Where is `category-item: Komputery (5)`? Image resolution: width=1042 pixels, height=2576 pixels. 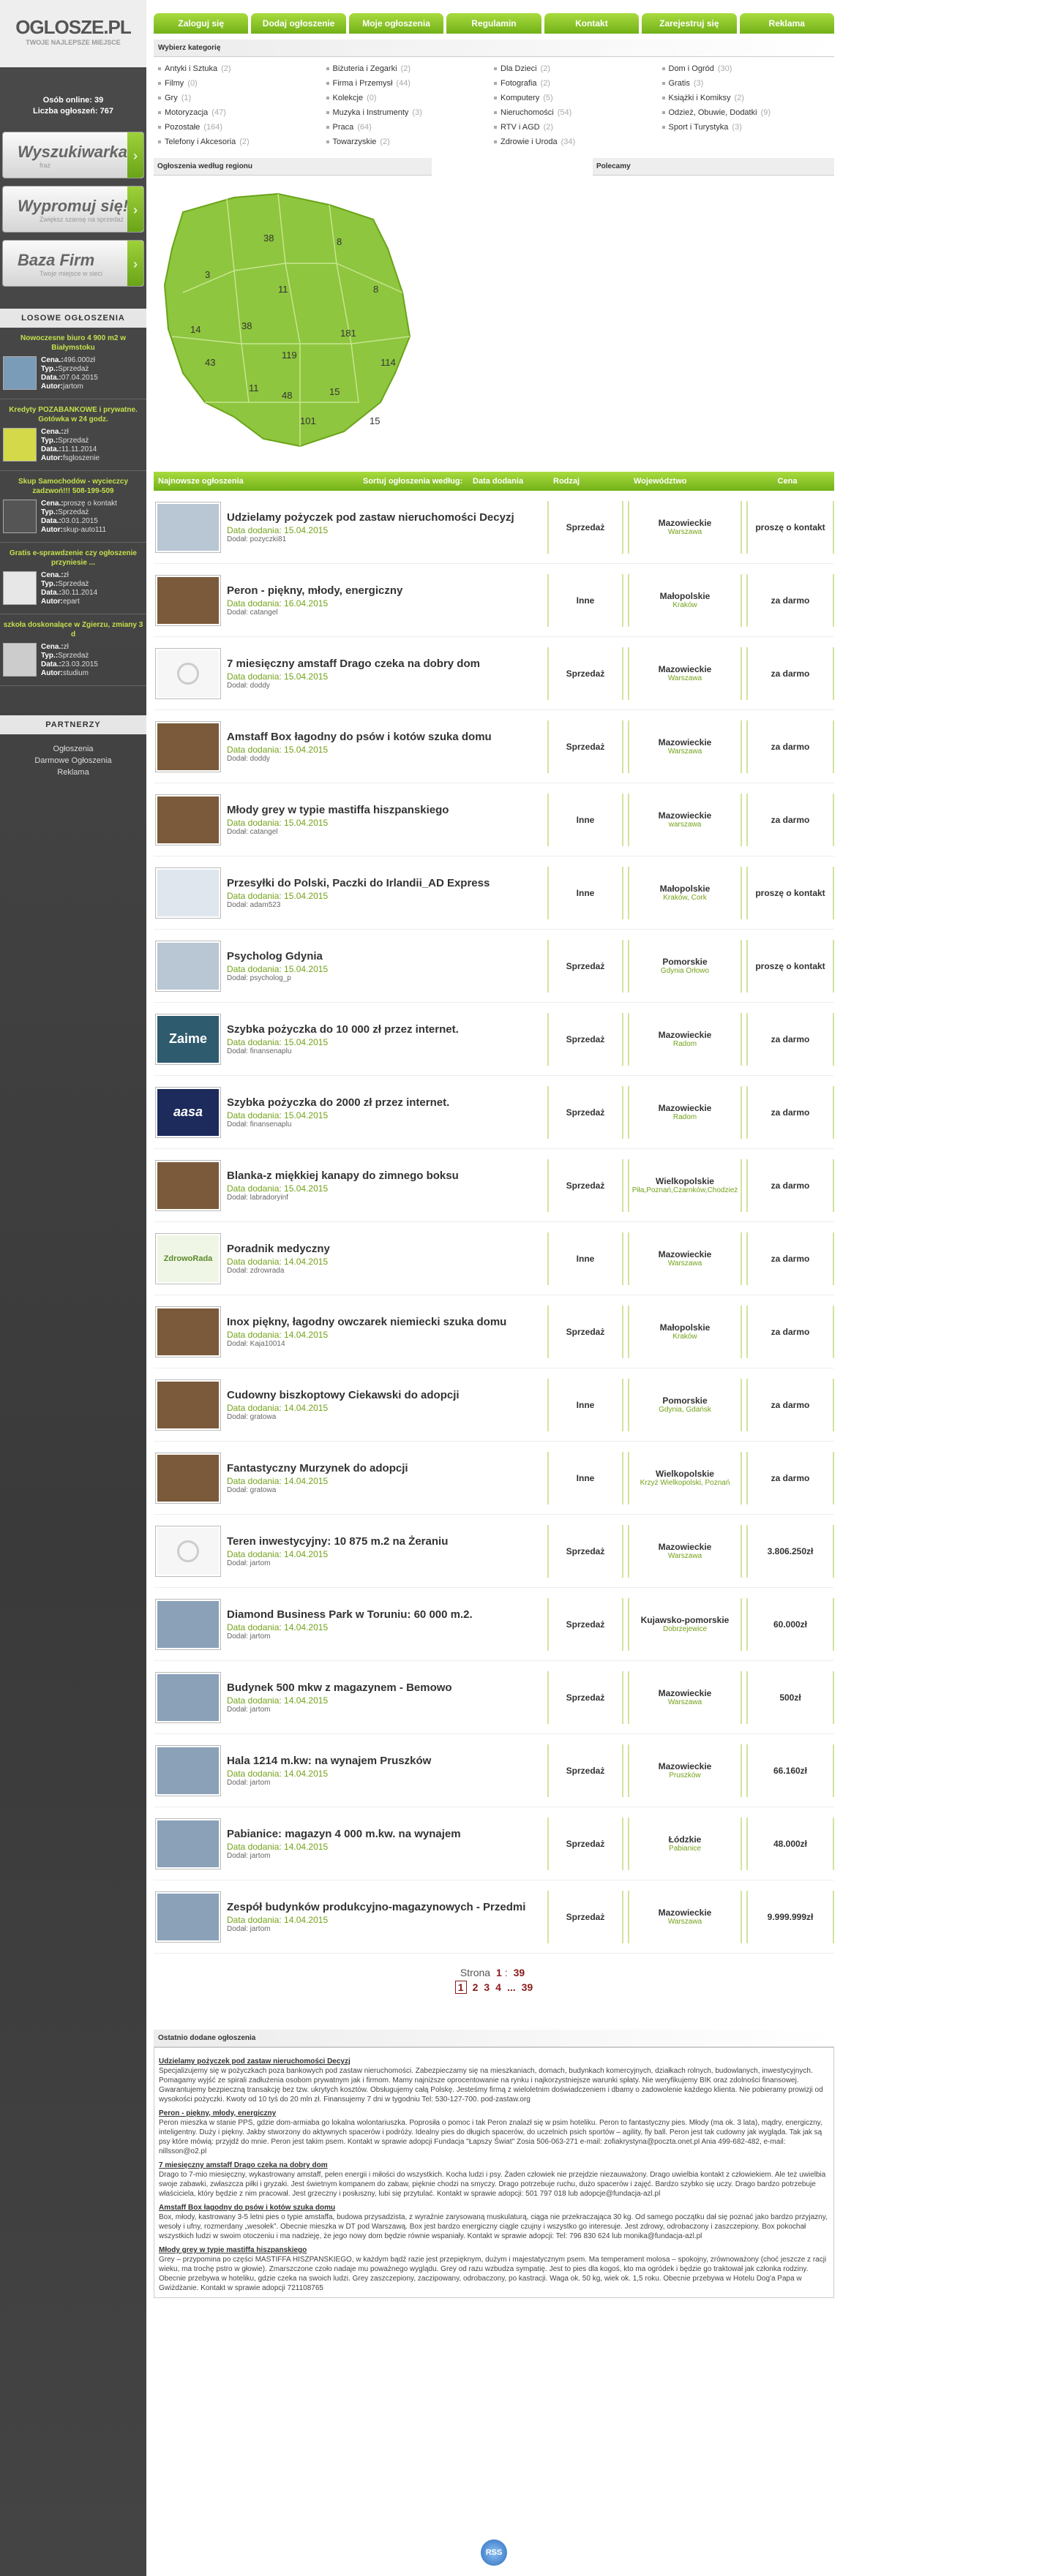 category-item: Komputery (5) is located at coordinates (578, 98).